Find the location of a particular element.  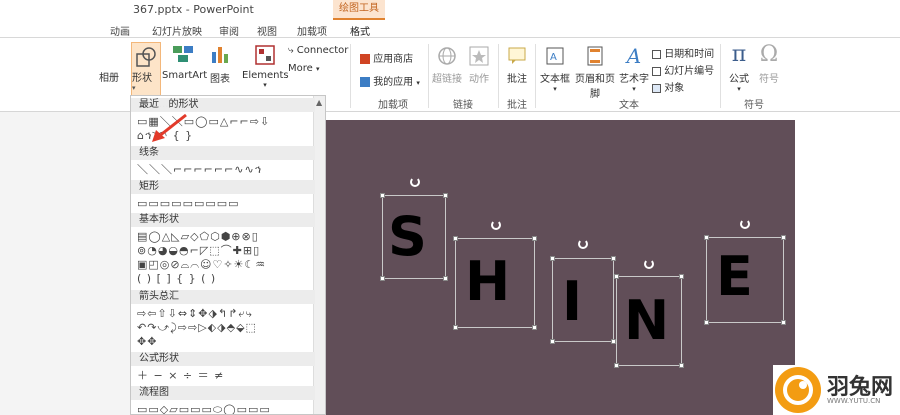

datetime-button: 日期和时间 is located at coordinates (683, 52).